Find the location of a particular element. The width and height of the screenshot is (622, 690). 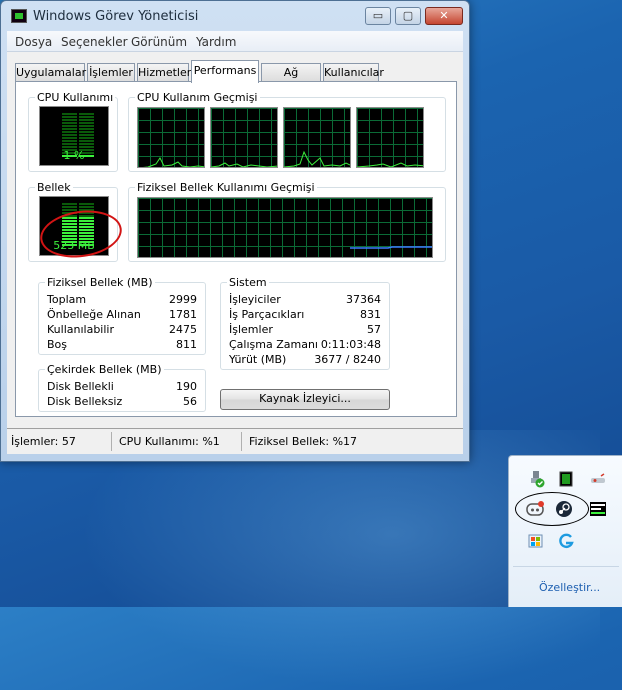

system-value-threads: 831 is located at coordinates (370, 314).